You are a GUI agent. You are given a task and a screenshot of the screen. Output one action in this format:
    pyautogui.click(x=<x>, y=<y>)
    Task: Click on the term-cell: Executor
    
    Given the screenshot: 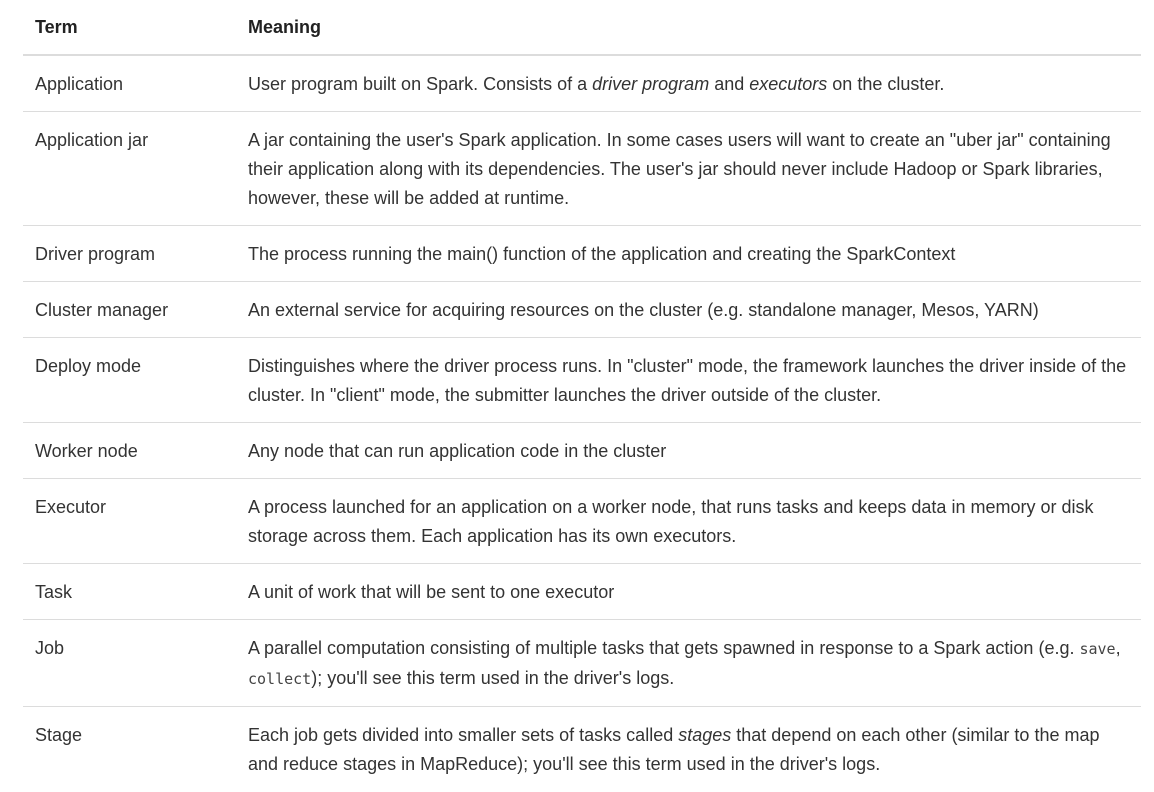 What is the action you would take?
    pyautogui.click(x=129, y=521)
    